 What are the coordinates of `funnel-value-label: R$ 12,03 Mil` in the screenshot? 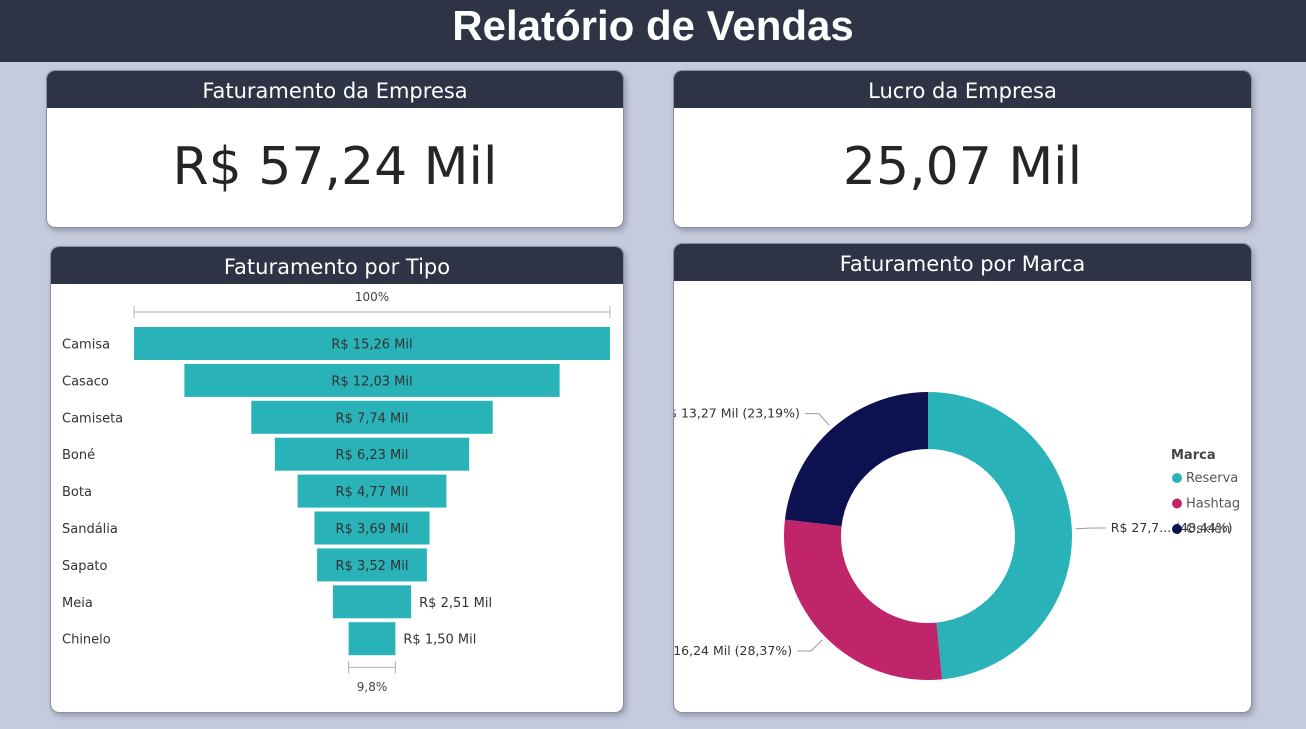 It's located at (371, 381).